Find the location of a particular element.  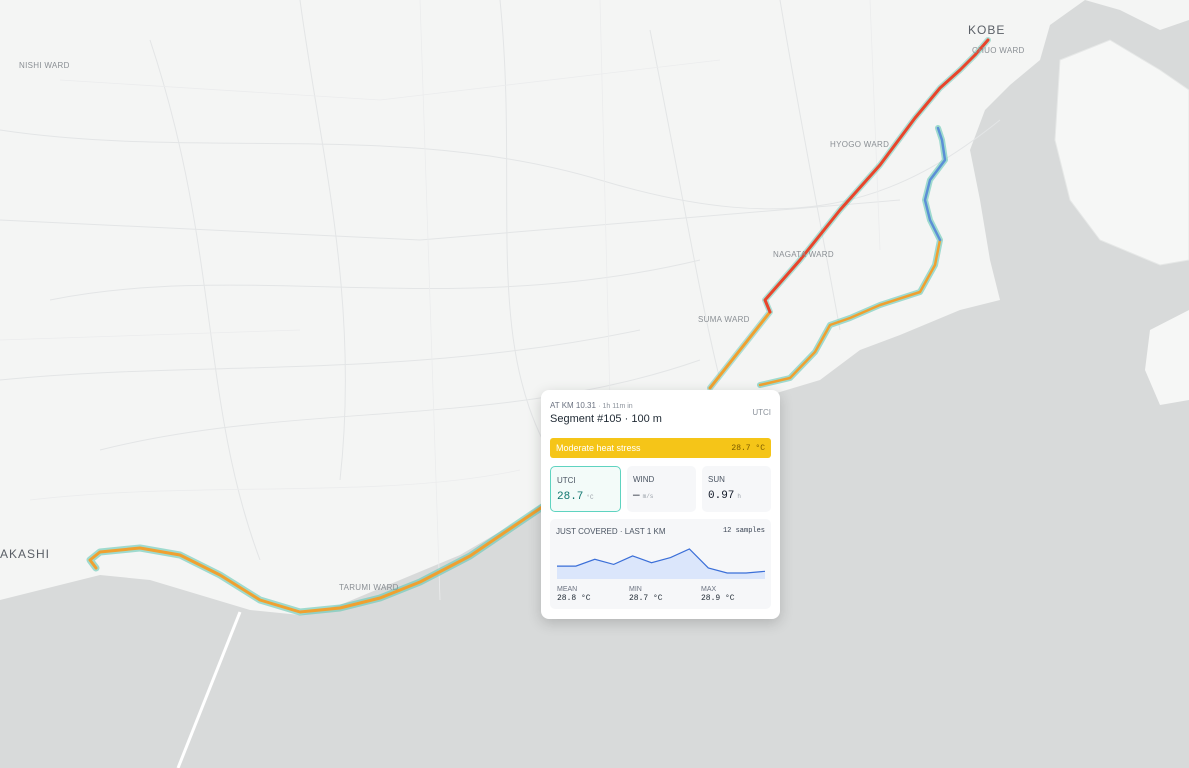

sparkline-area is located at coordinates (661, 564).